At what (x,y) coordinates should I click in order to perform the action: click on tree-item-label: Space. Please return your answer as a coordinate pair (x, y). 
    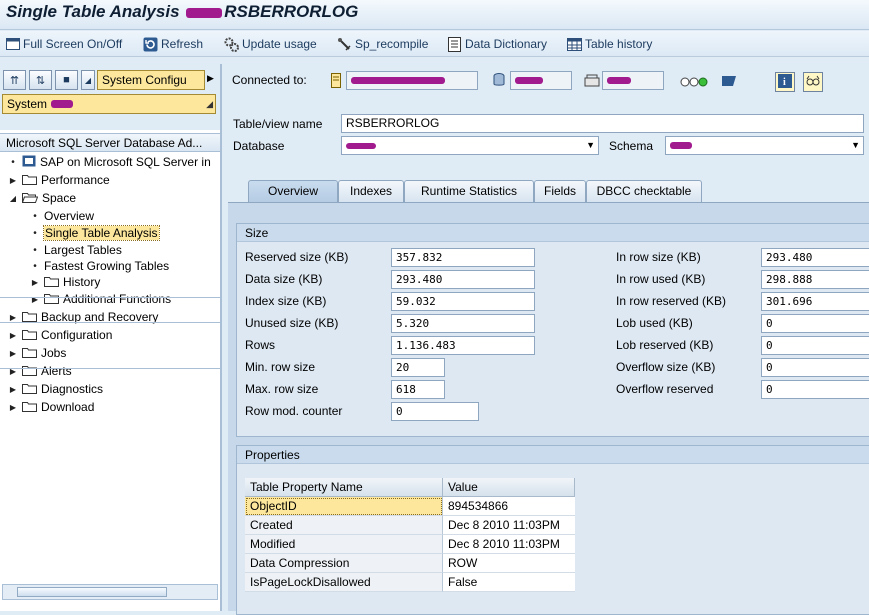
    Looking at the image, I should click on (59, 198).